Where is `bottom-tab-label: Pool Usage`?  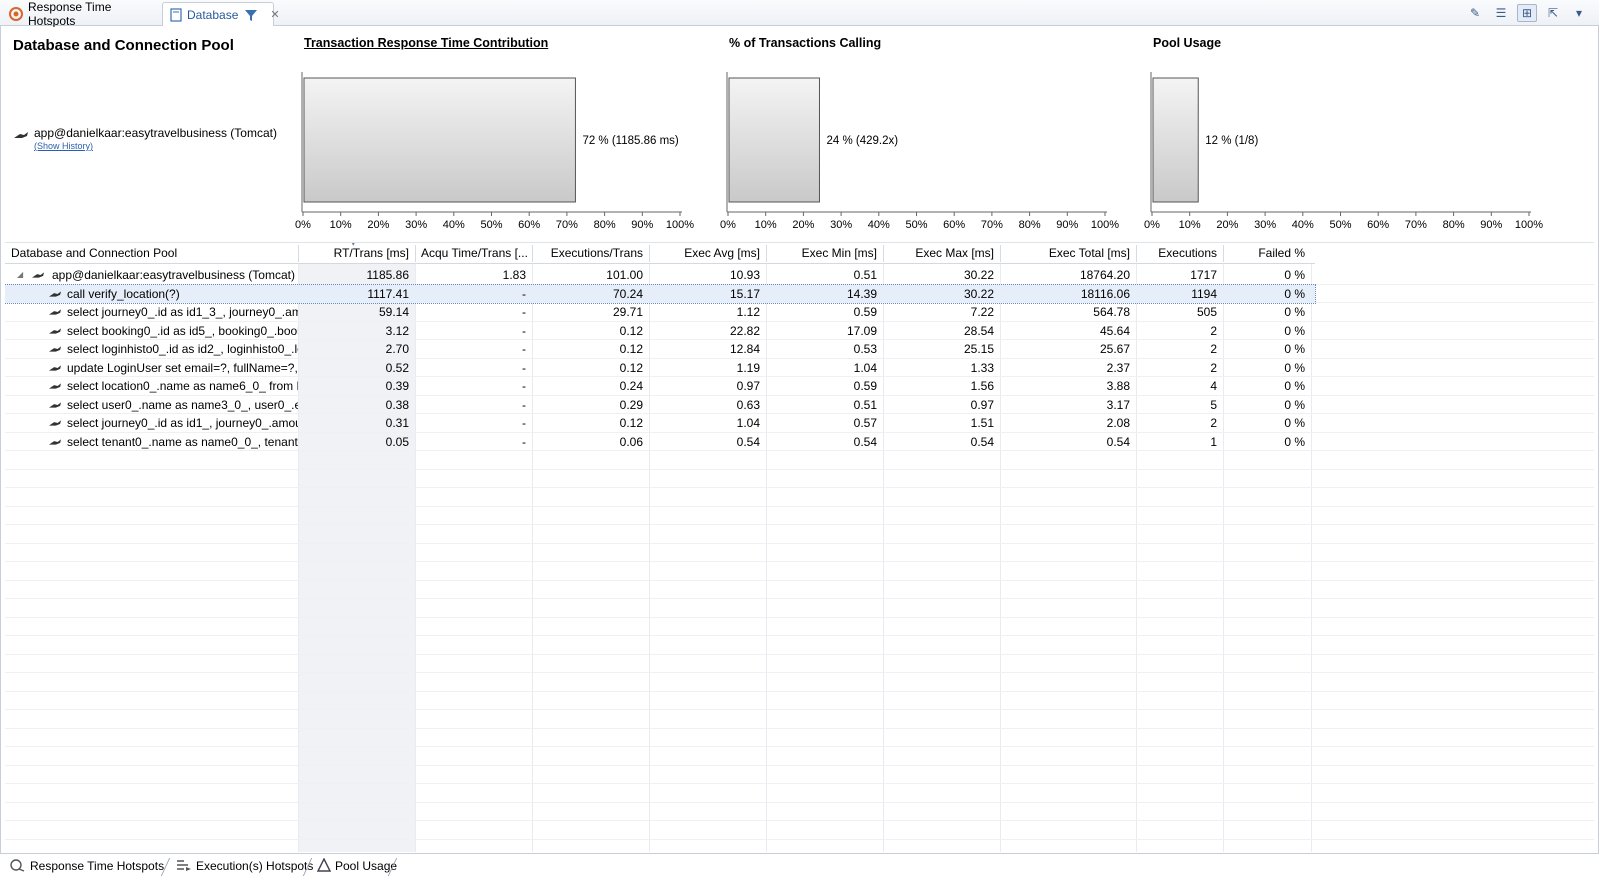
bottom-tab-label: Pool Usage is located at coordinates (366, 866).